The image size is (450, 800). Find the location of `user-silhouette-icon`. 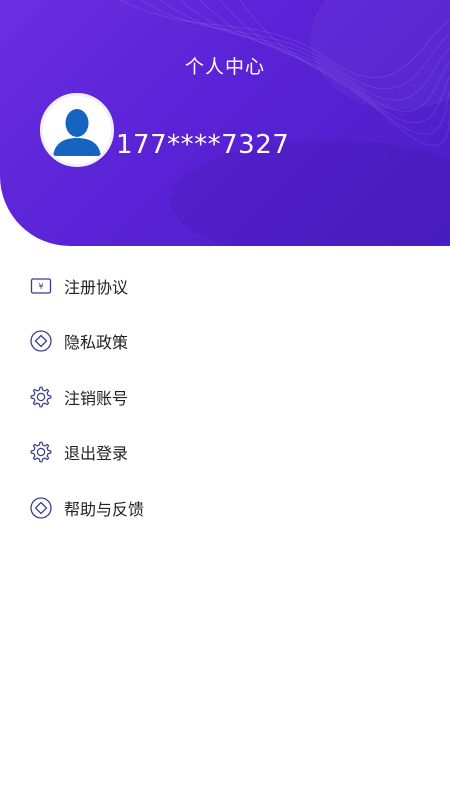

user-silhouette-icon is located at coordinates (77, 130).